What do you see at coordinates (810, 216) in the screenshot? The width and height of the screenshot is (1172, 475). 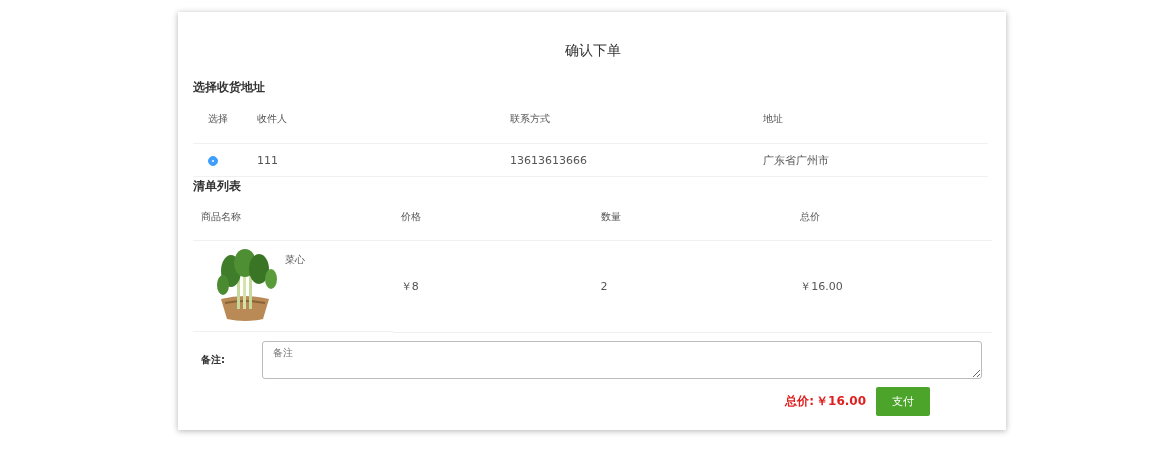 I see `column-header: 总价` at bounding box center [810, 216].